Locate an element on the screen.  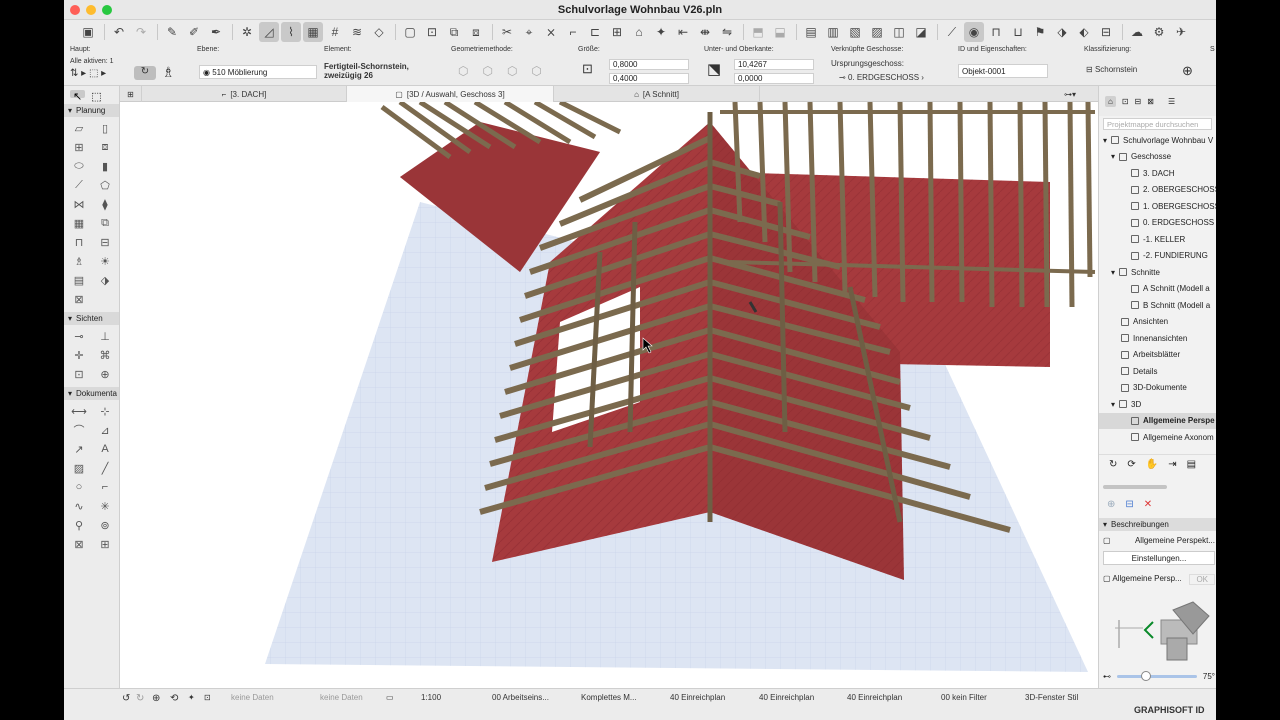
tree-item: A Schnitt (Modell a is located at coordinates (1157, 289).